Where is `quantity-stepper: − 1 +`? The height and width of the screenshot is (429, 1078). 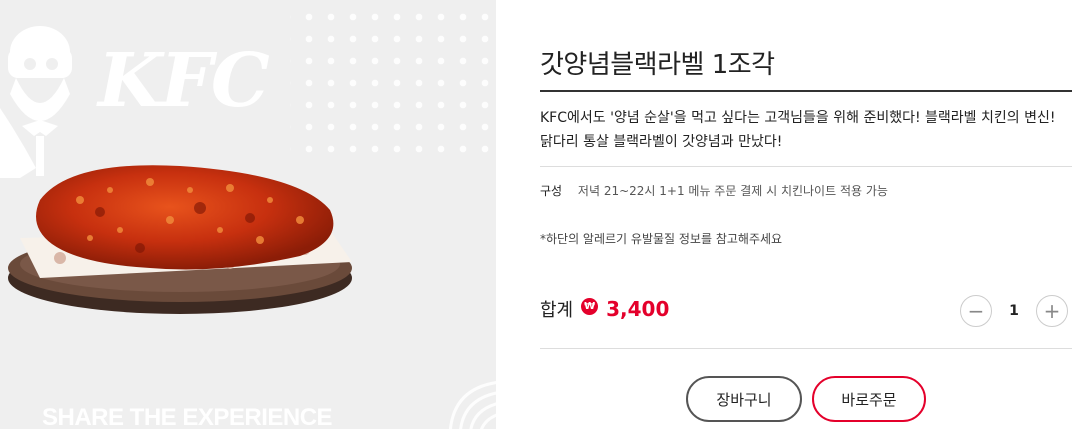 quantity-stepper: − 1 + is located at coordinates (1014, 311).